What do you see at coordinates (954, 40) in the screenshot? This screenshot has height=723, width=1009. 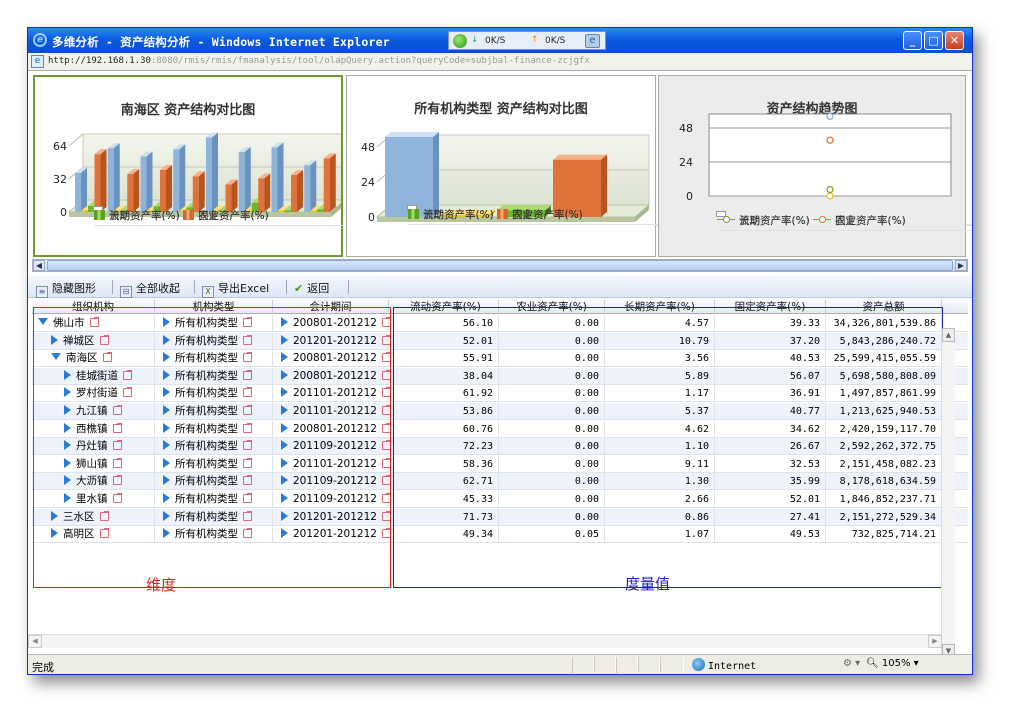 I see `close-button: ✕` at bounding box center [954, 40].